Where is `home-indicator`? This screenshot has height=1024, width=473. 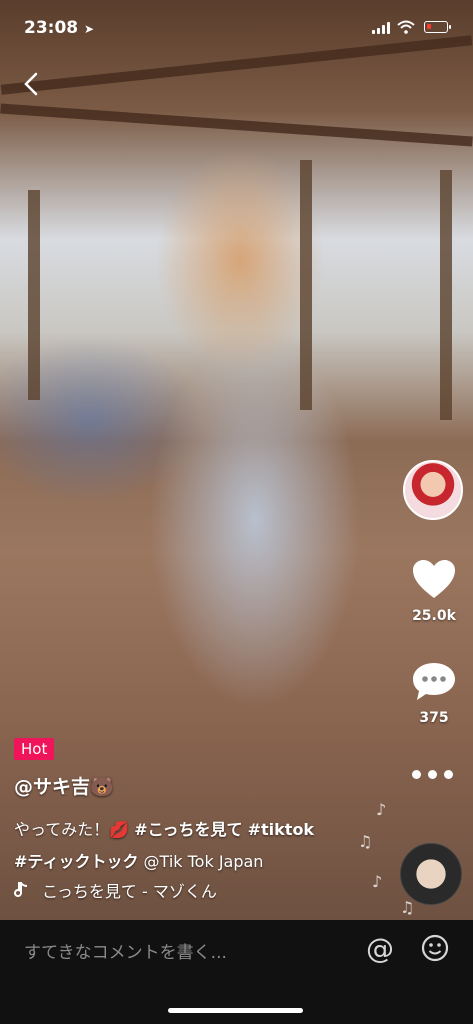 home-indicator is located at coordinates (235, 1010).